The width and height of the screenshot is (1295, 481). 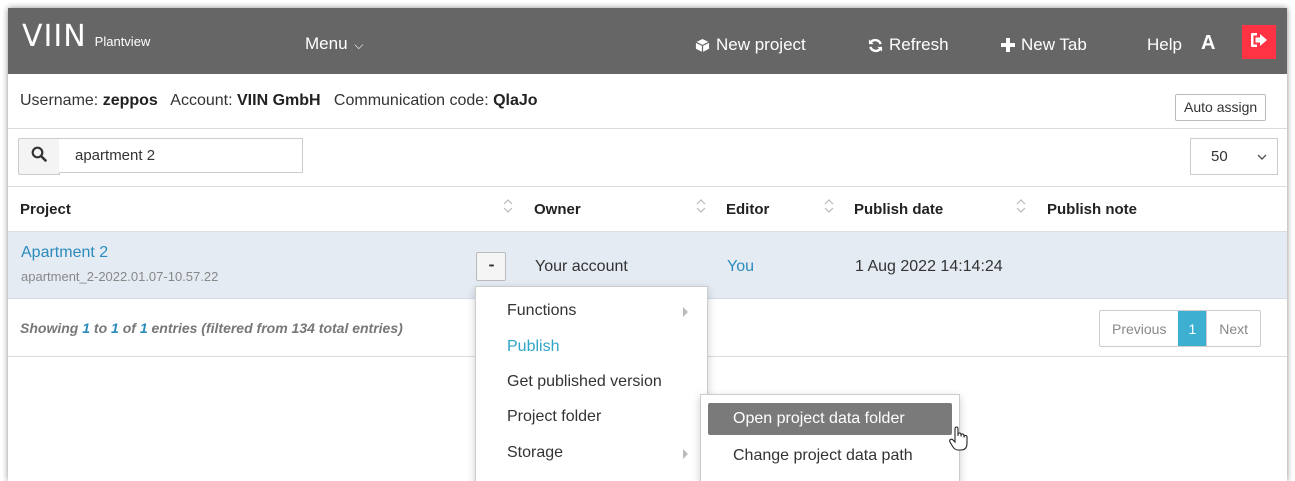 I want to click on entries-to: 1, so click(x=115, y=328).